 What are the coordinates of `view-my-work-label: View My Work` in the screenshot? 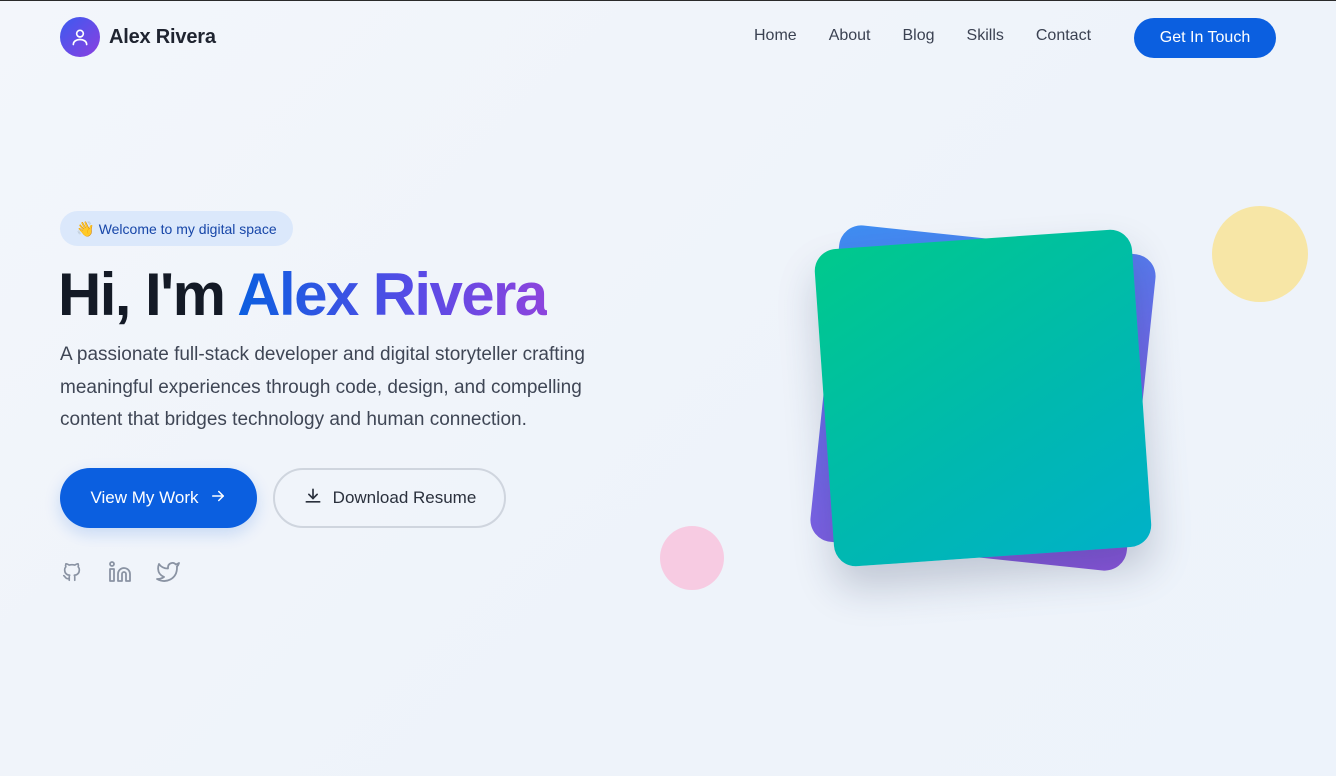 It's located at (144, 497).